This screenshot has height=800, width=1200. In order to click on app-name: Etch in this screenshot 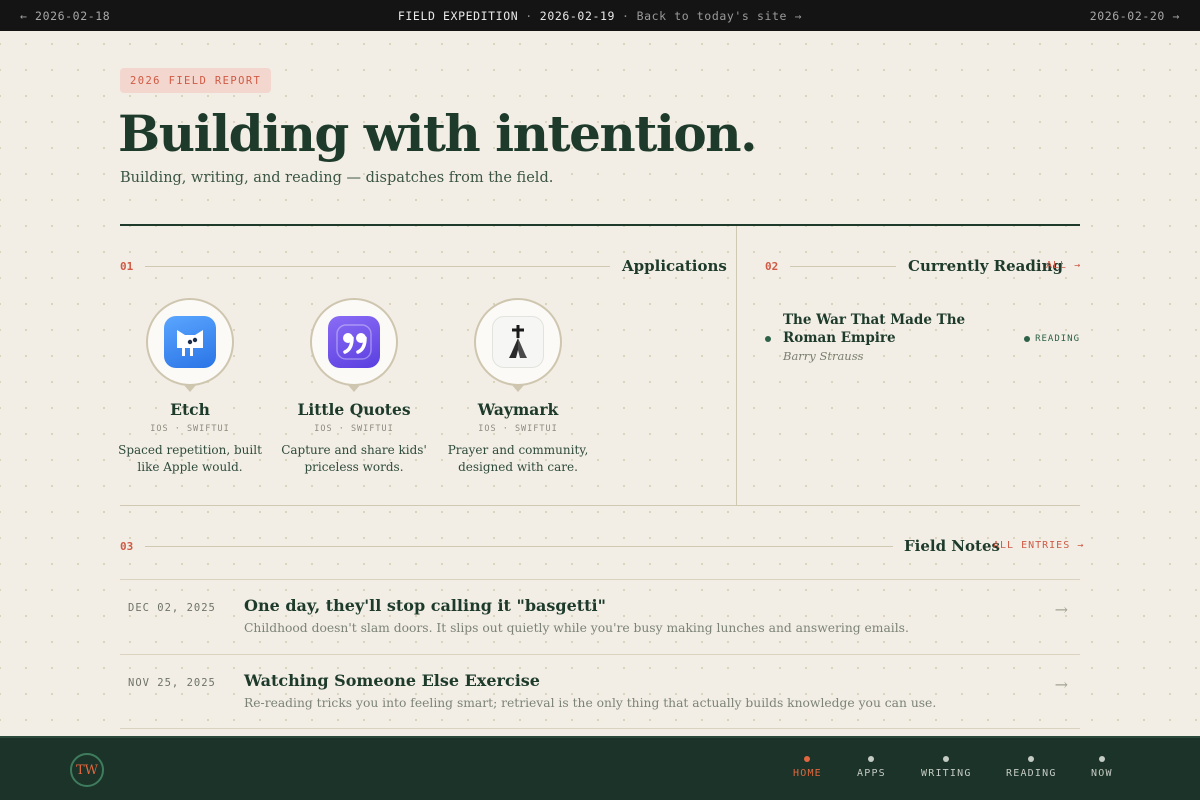, I will do `click(190, 409)`.